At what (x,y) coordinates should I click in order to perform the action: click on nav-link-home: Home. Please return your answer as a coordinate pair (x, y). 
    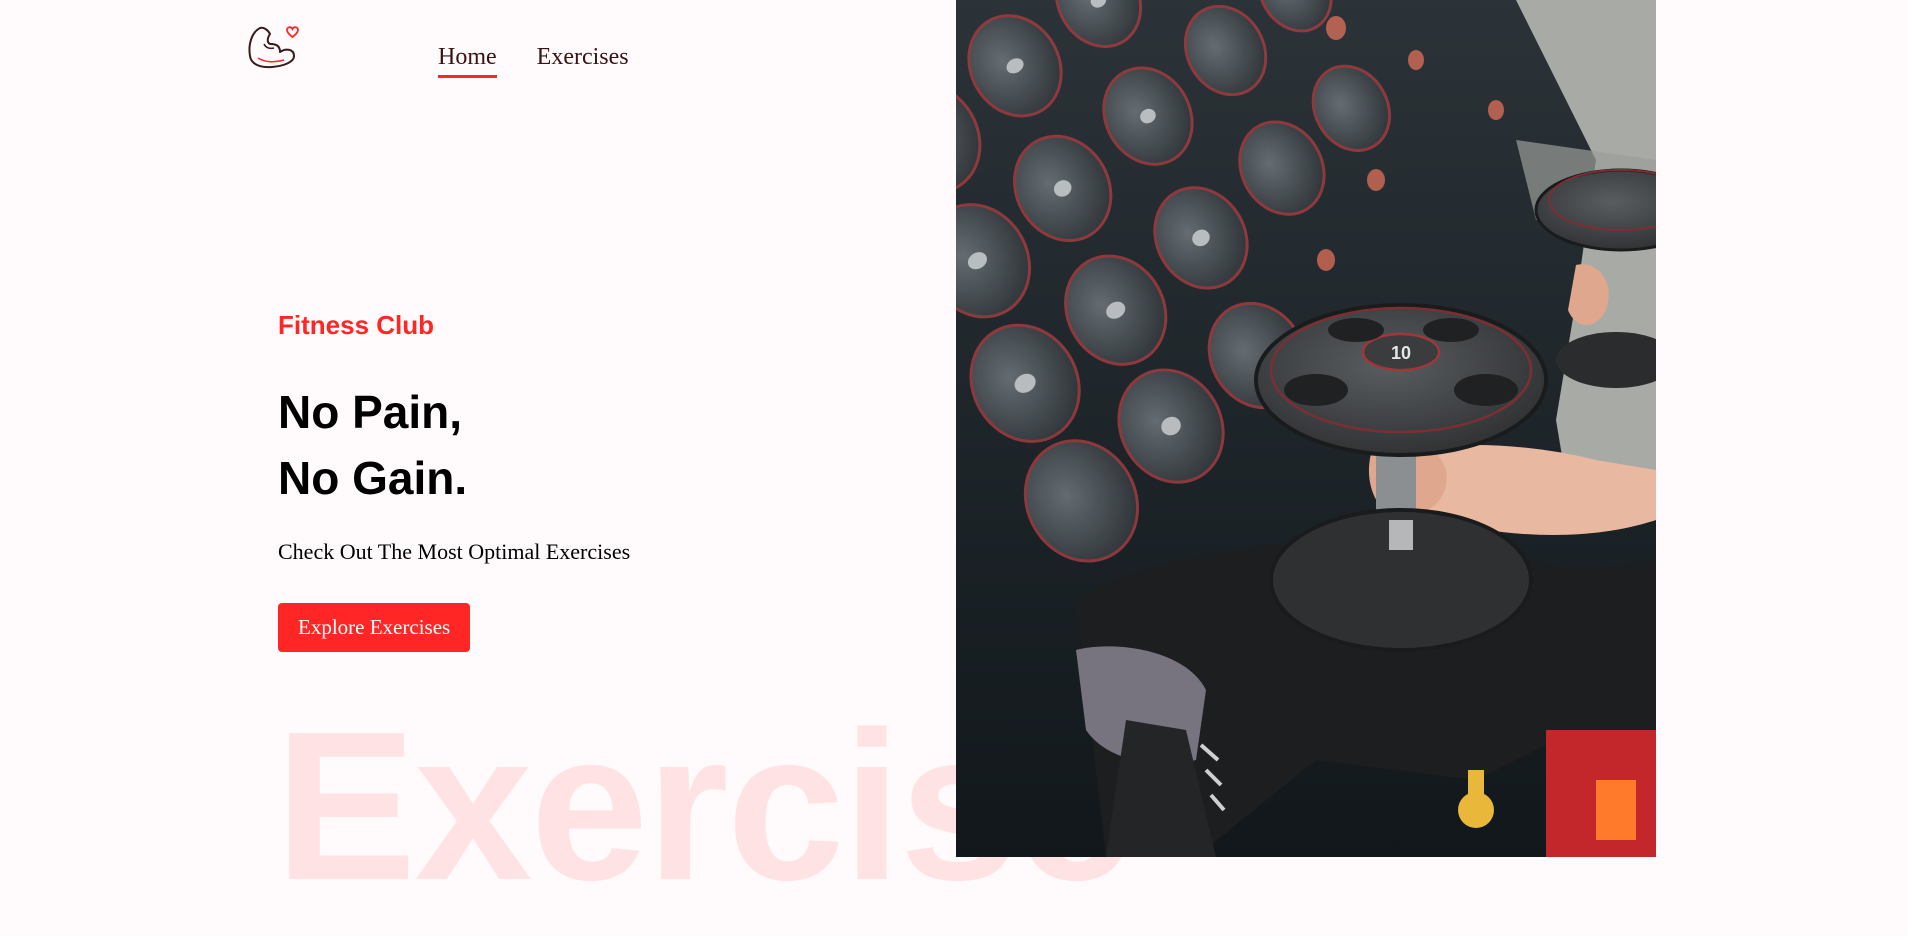
    Looking at the image, I should click on (467, 61).